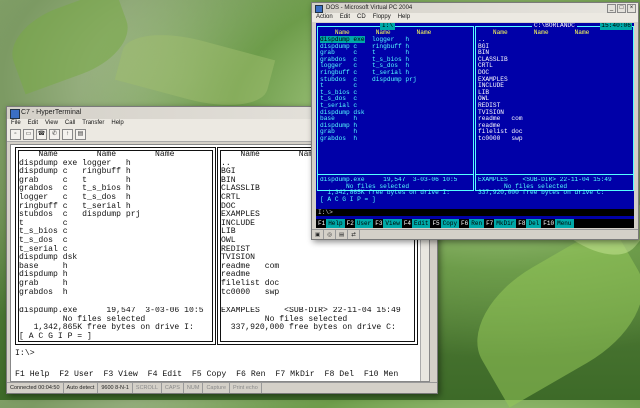 This screenshot has height=408, width=640. Describe the element at coordinates (67, 134) in the screenshot. I see `send-icon: ↑` at that location.